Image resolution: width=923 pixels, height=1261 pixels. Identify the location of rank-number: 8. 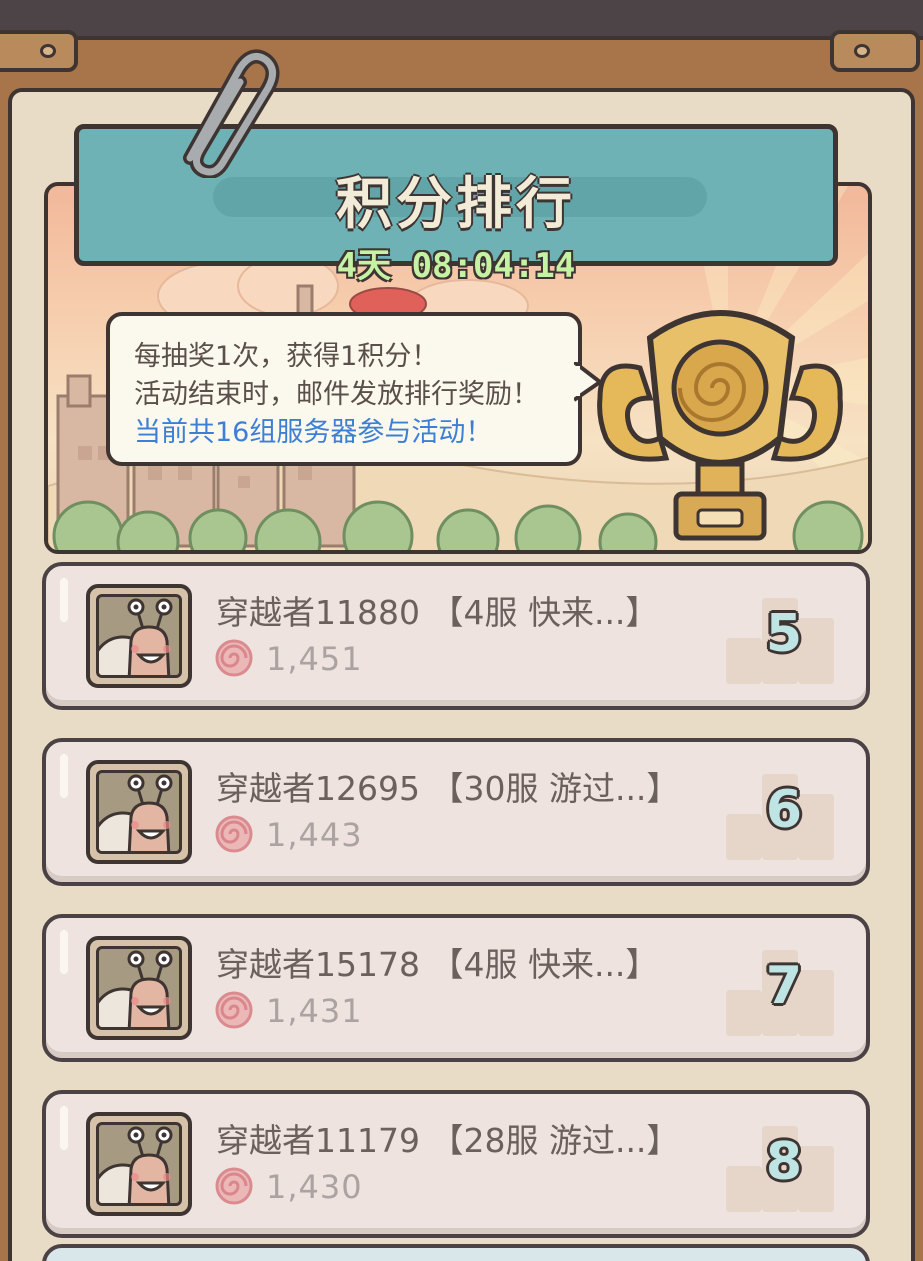
(784, 1162).